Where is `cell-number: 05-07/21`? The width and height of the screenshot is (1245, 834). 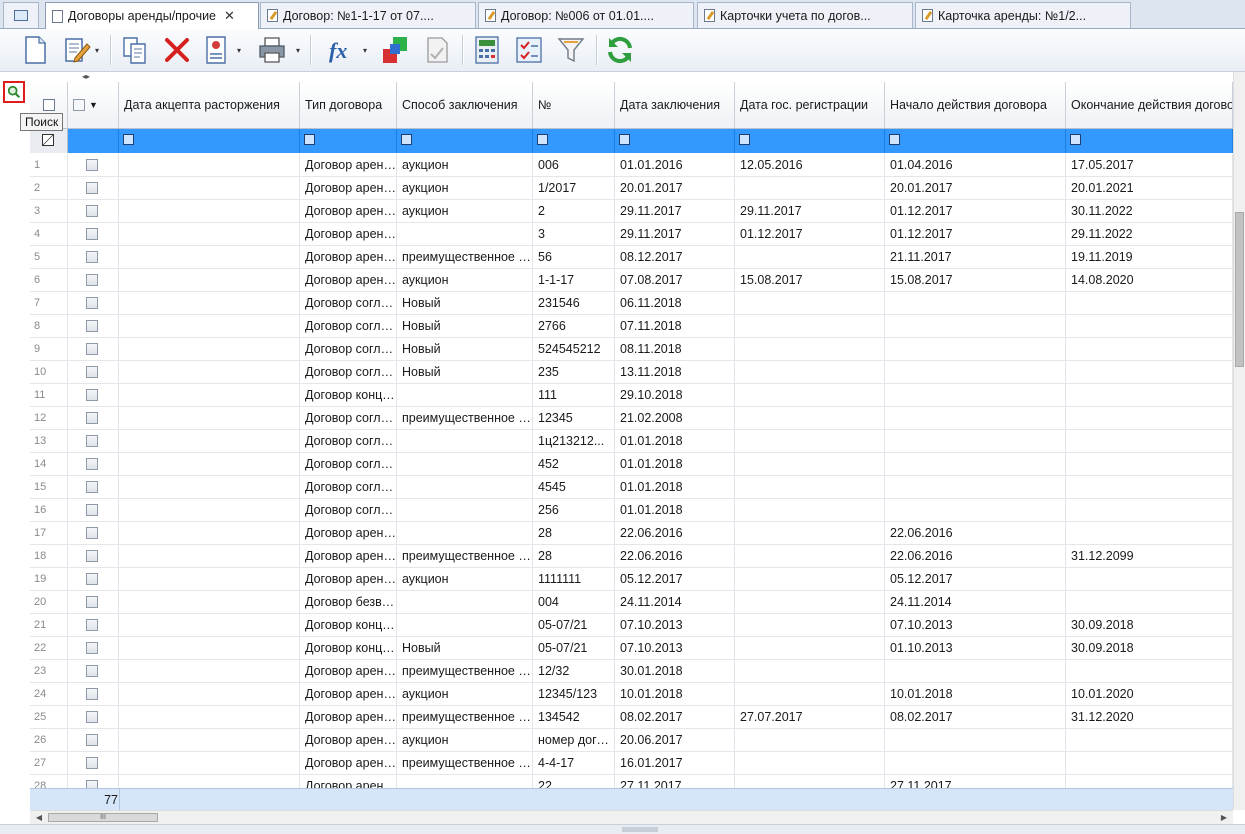
cell-number: 05-07/21 is located at coordinates (574, 648).